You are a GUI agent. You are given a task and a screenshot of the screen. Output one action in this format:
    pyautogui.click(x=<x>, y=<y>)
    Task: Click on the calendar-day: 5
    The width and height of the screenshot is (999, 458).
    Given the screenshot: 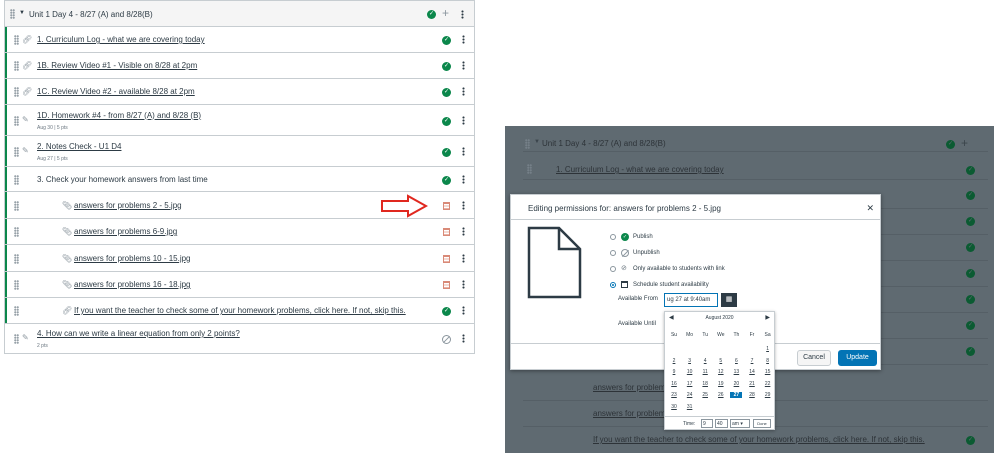 What is the action you would take?
    pyautogui.click(x=721, y=361)
    